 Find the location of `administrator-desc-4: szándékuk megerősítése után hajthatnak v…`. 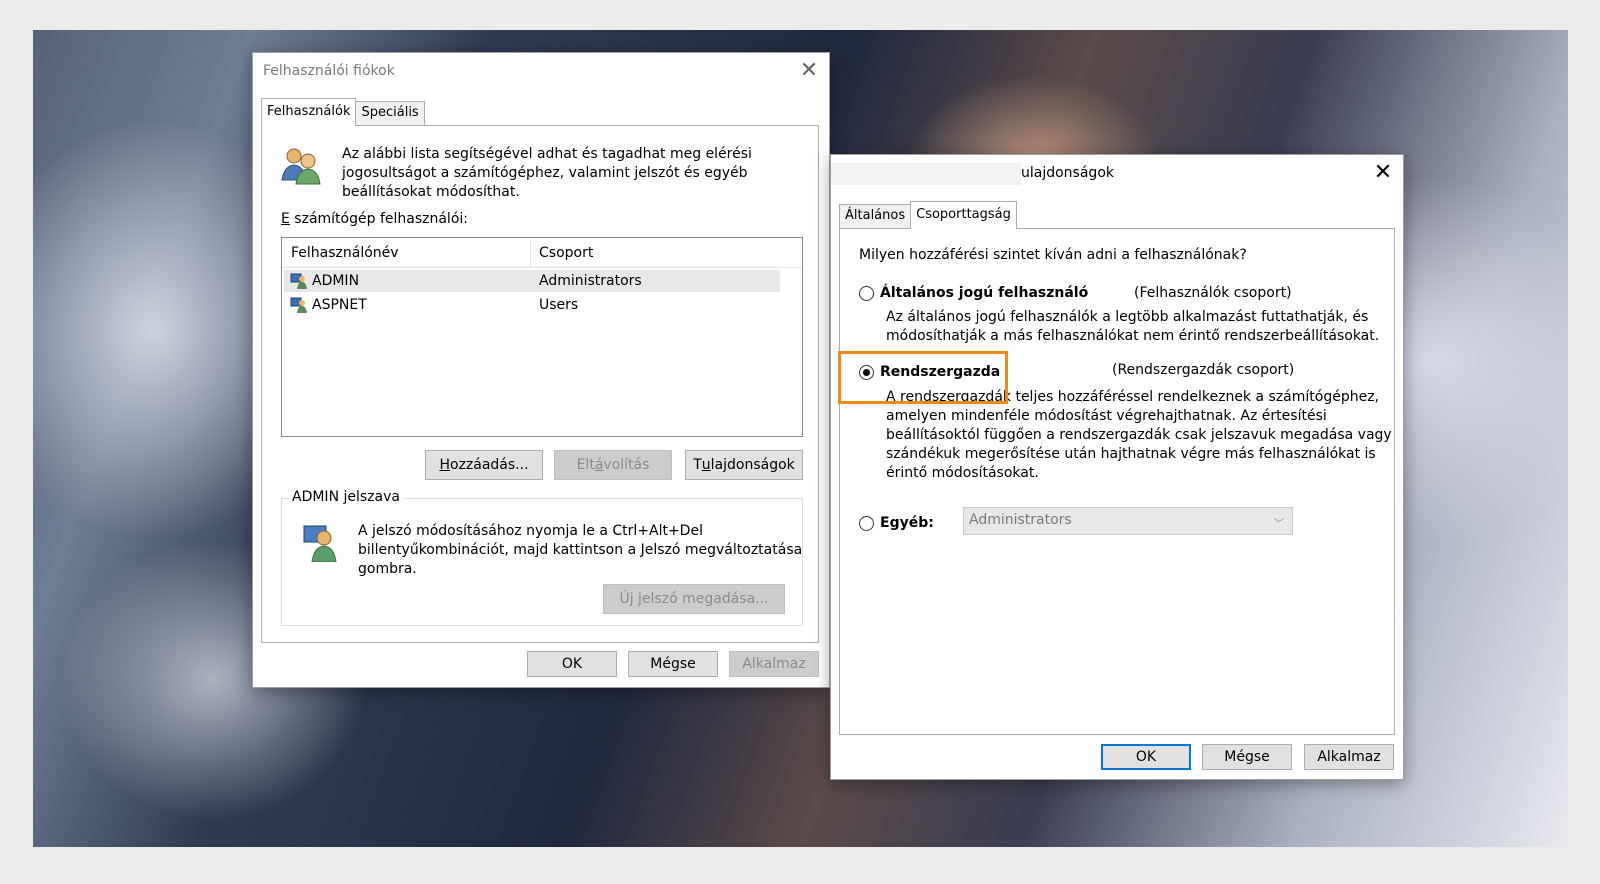

administrator-desc-4: szándékuk megerősítése után hajthatnak v… is located at coordinates (1131, 454).